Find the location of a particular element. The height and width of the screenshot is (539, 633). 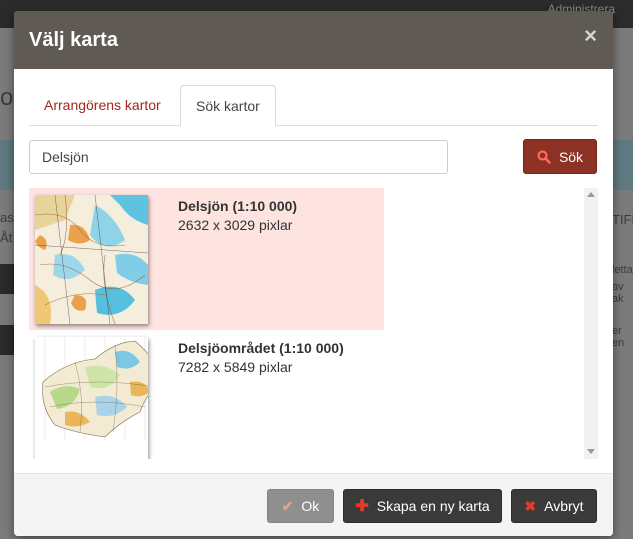

tab-search-maps: Sök kartor is located at coordinates (228, 106).